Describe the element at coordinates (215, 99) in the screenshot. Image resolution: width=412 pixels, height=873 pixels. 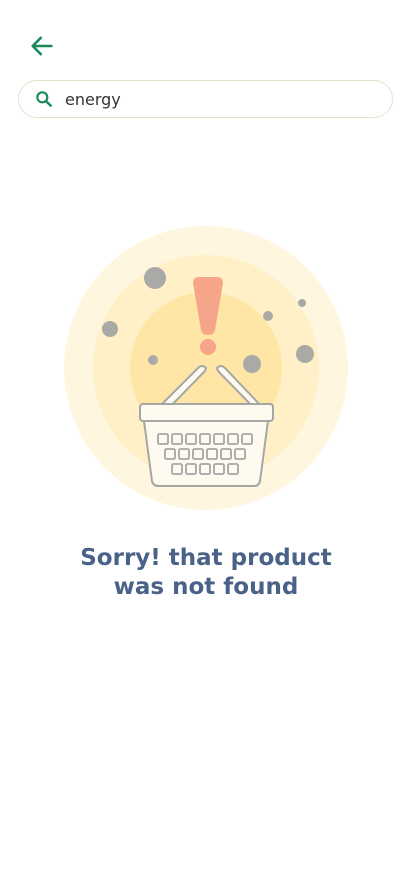
I see `search-input` at that location.